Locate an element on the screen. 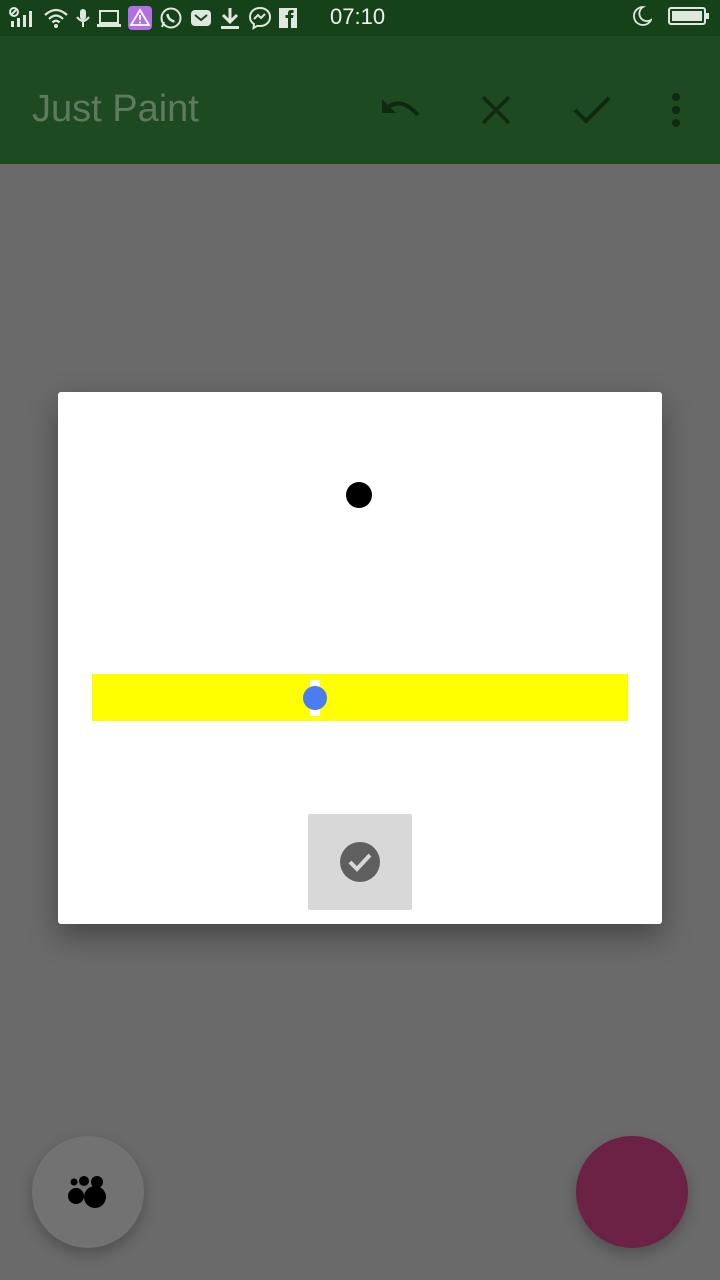  laptop-icon is located at coordinates (109, 18).